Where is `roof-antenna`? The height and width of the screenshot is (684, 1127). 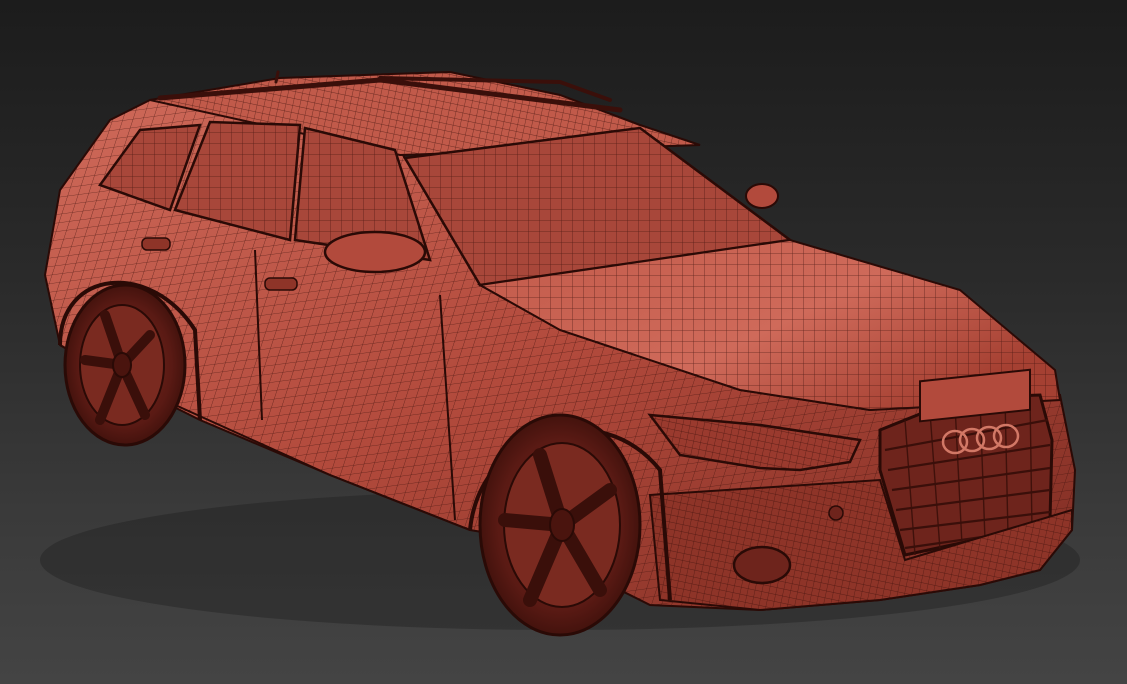
roof-antenna is located at coordinates (277, 77).